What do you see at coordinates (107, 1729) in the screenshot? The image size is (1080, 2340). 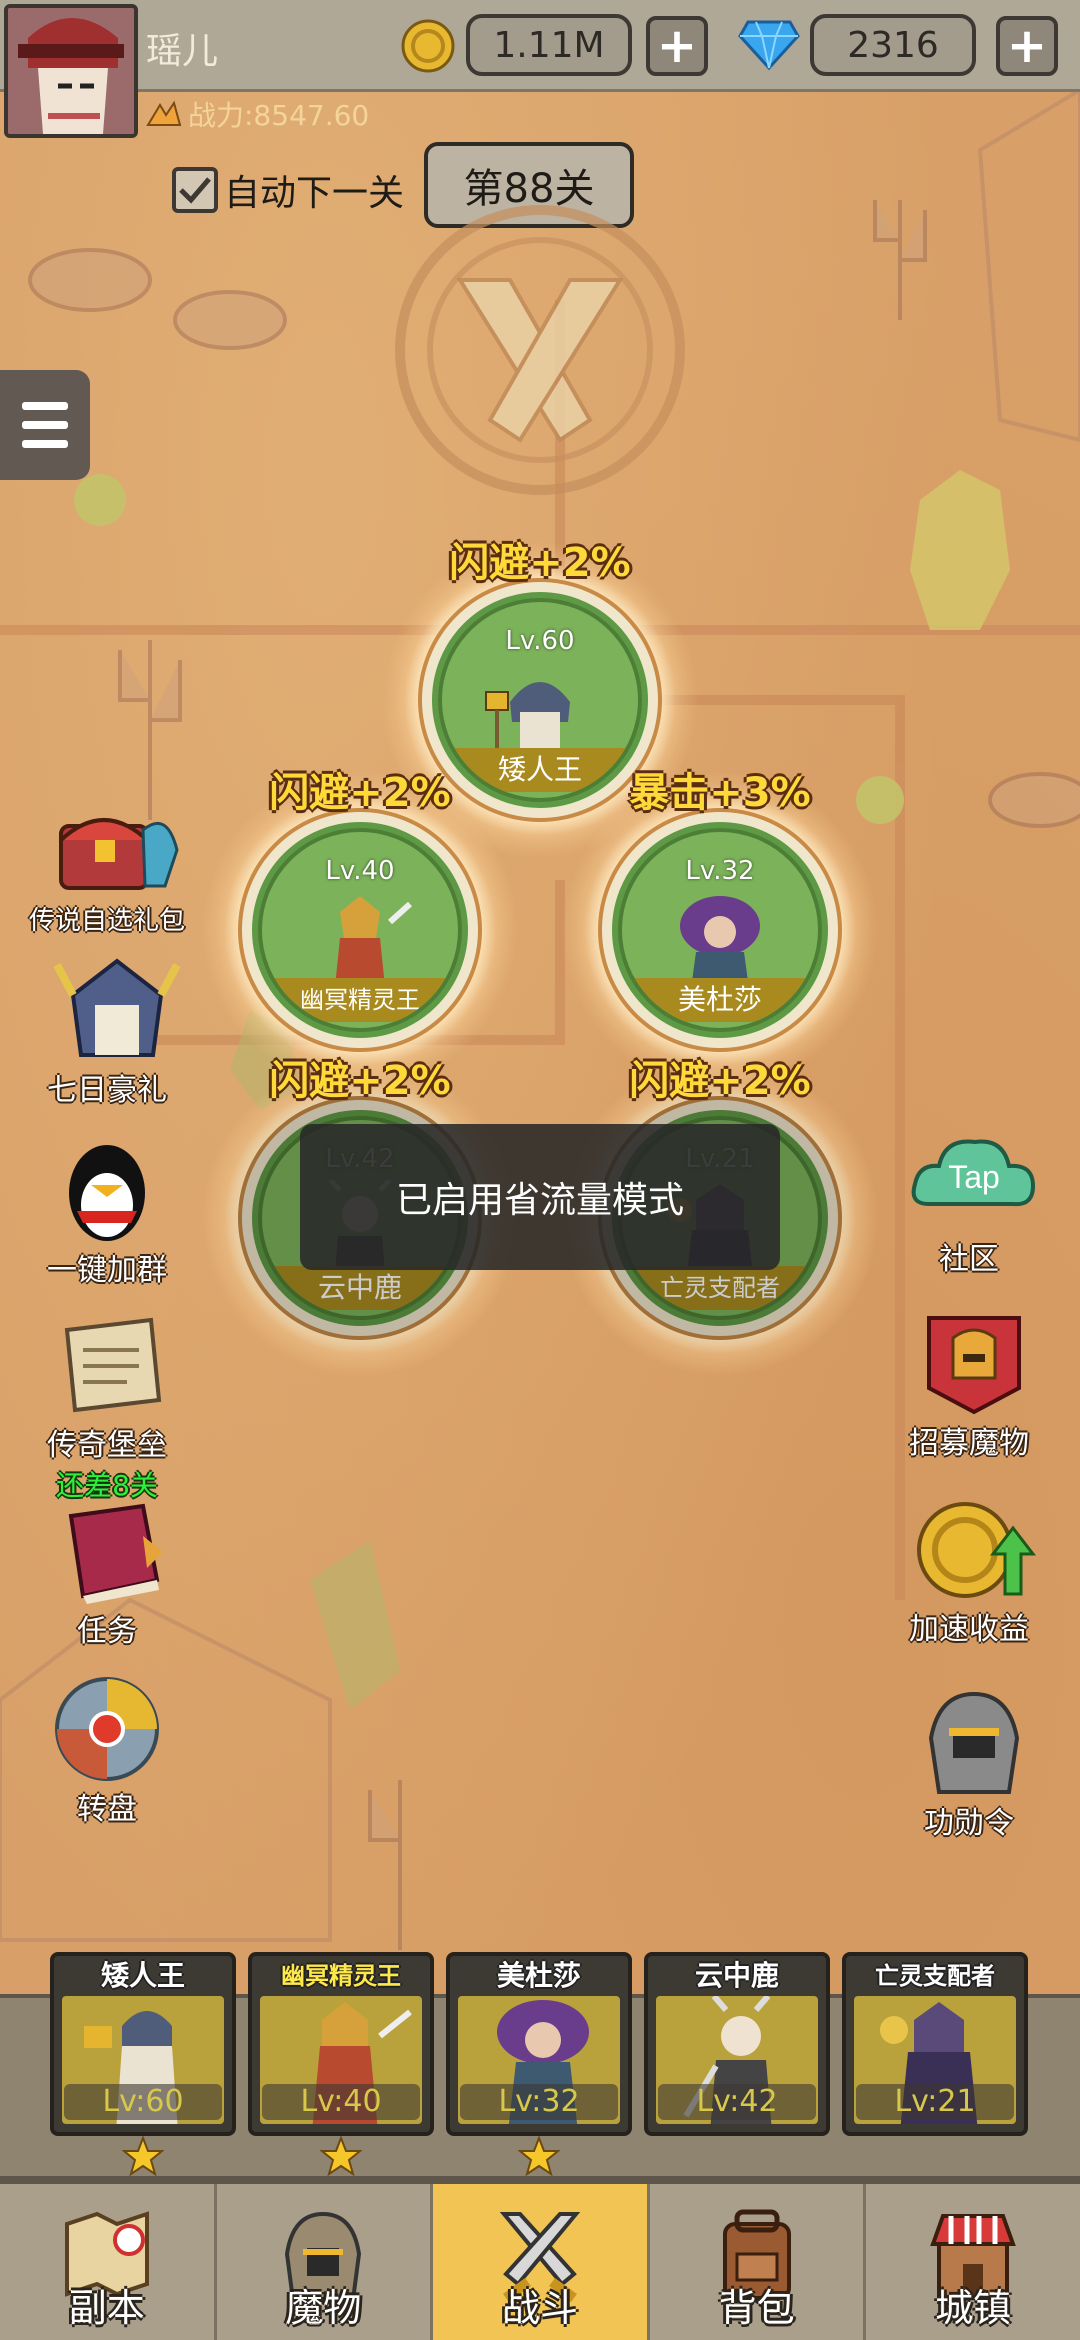 I see `wheel-icon` at bounding box center [107, 1729].